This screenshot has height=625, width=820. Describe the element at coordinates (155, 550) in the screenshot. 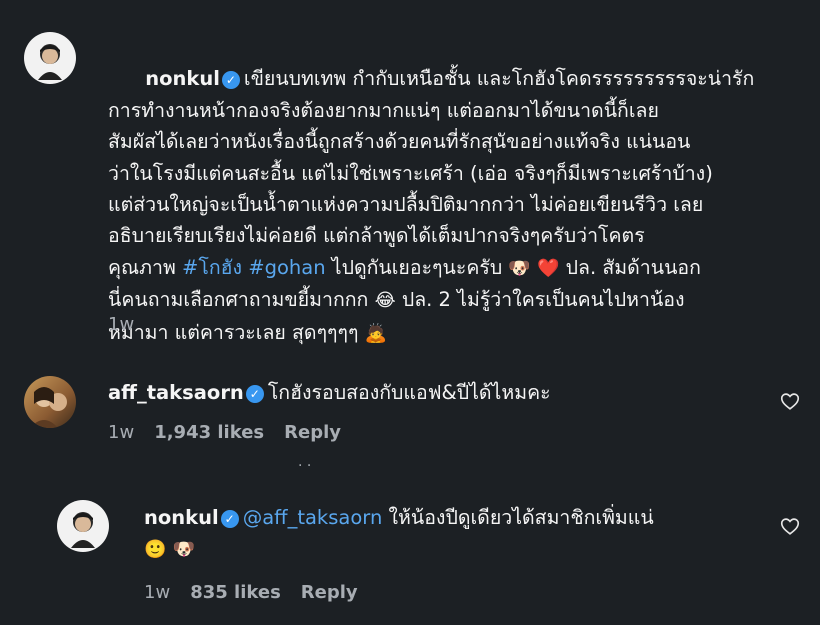

I see `smile-emoji: 🙂` at that location.